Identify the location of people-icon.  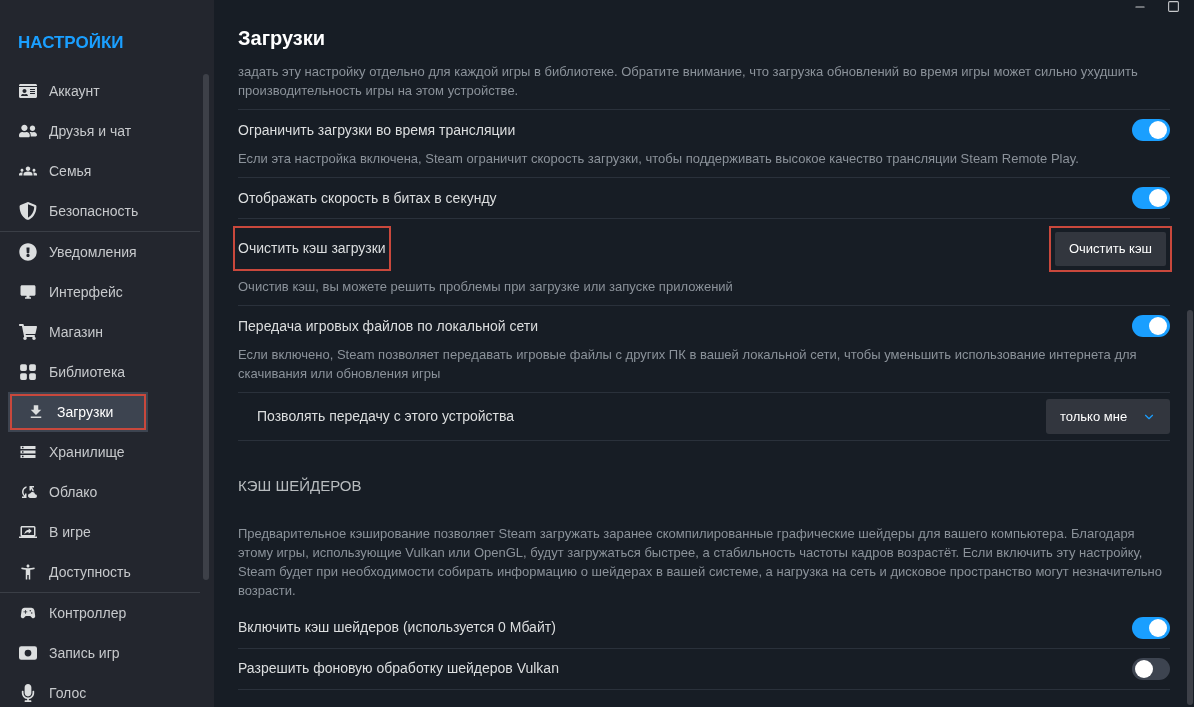
(28, 131).